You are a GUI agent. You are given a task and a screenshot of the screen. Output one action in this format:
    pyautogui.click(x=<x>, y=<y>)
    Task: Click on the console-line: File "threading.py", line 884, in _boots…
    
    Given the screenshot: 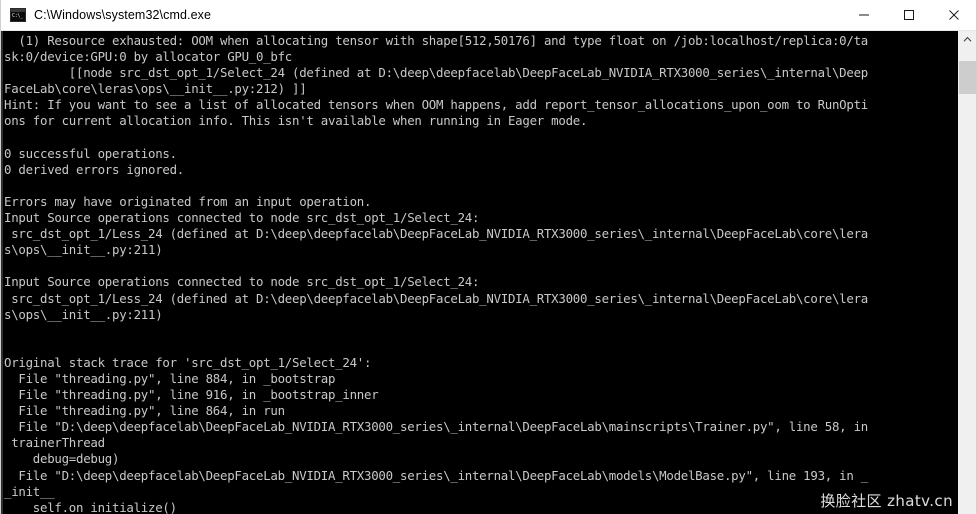 What is the action you would take?
    pyautogui.click(x=170, y=378)
    